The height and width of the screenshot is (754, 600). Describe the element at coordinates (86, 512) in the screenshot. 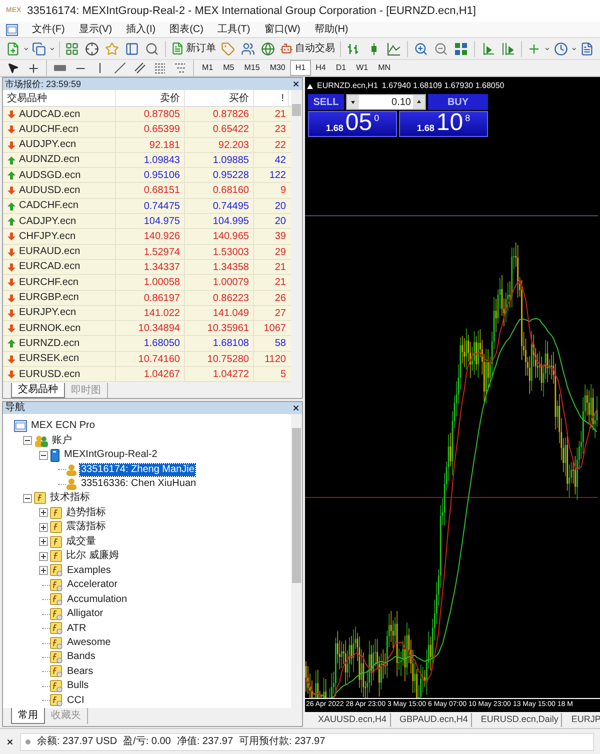

I see `tree-item: 趋势指标` at that location.